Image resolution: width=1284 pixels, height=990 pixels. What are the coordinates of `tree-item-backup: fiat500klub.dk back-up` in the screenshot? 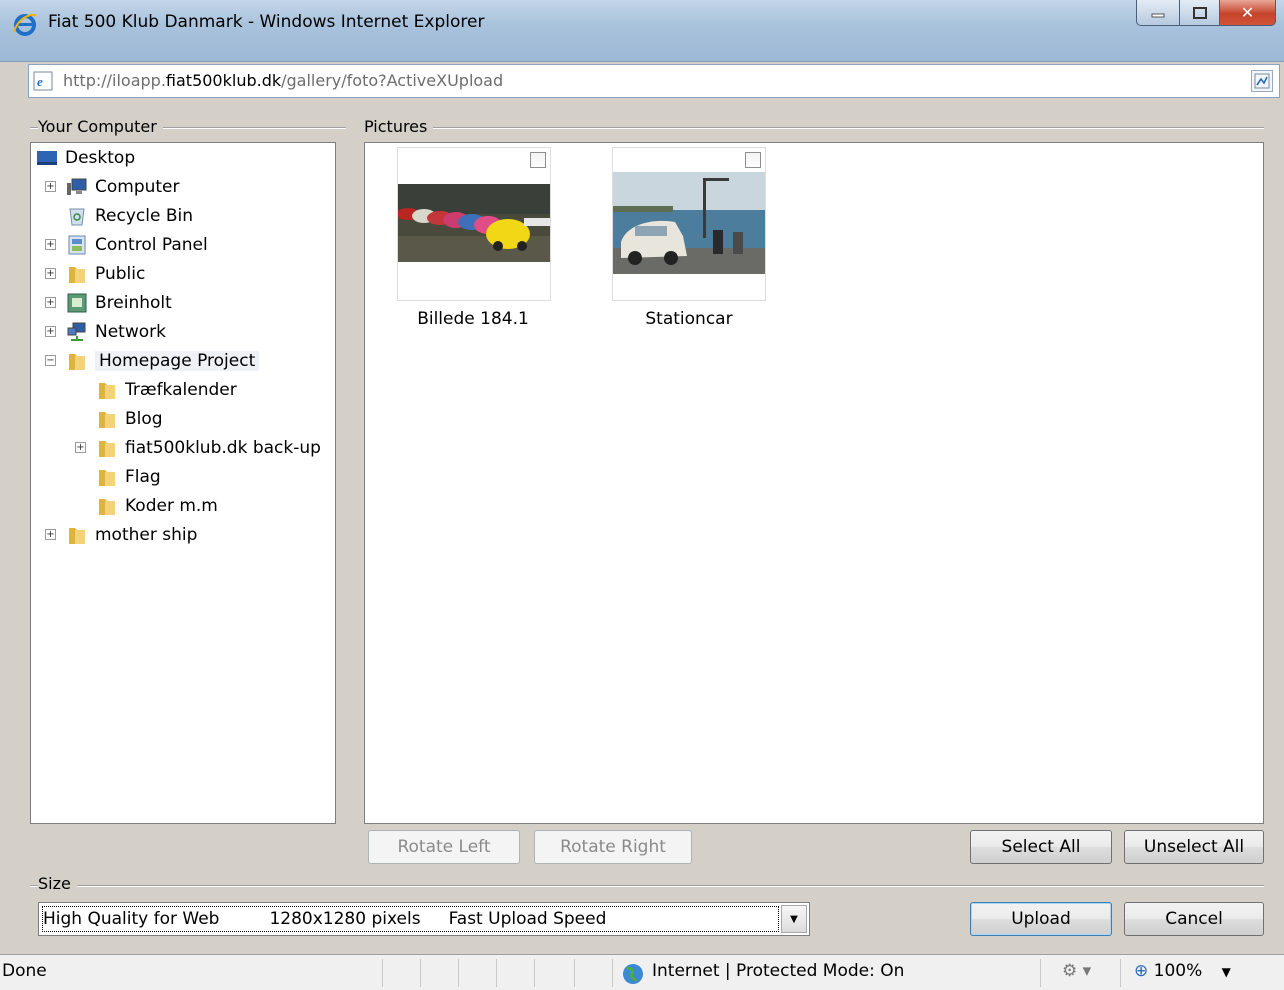 It's located at (209, 448).